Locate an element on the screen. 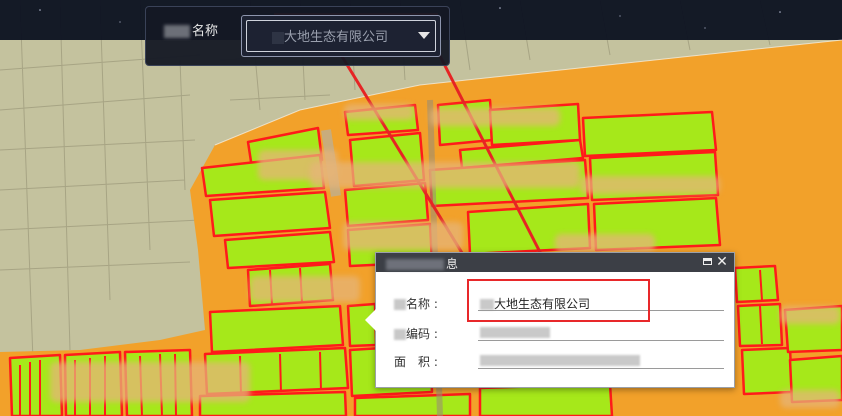 The width and height of the screenshot is (842, 416). selected-company-text: 大地生态有限公司 is located at coordinates (336, 37).